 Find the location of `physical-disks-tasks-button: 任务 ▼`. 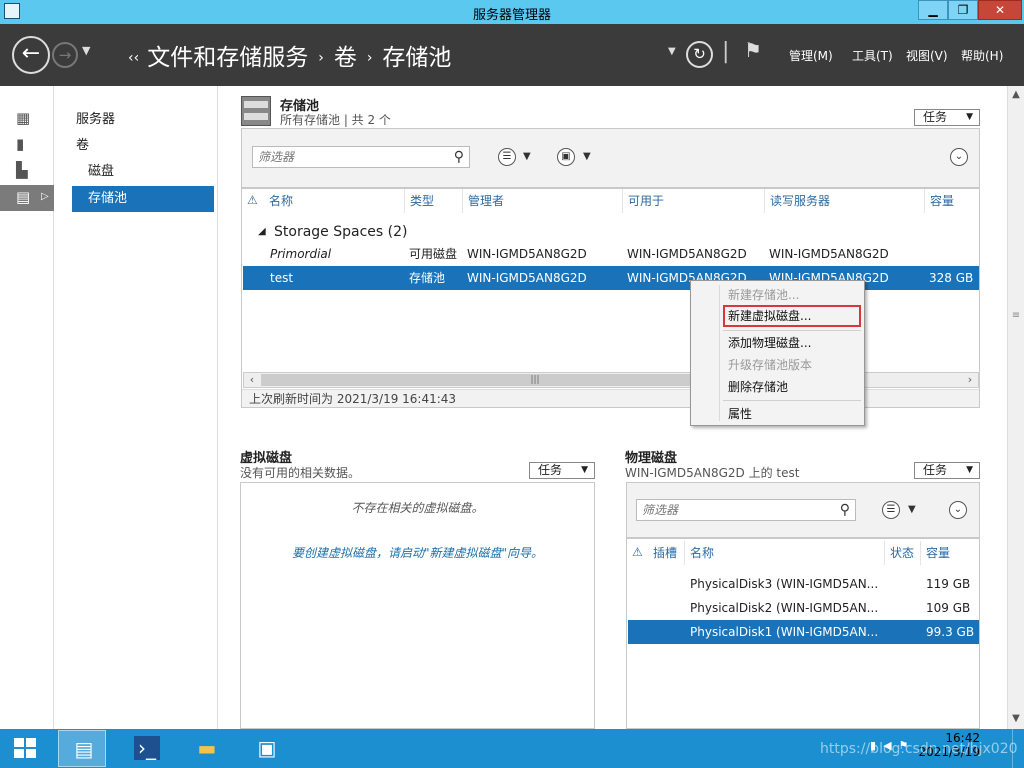

physical-disks-tasks-button: 任务 ▼ is located at coordinates (947, 470).